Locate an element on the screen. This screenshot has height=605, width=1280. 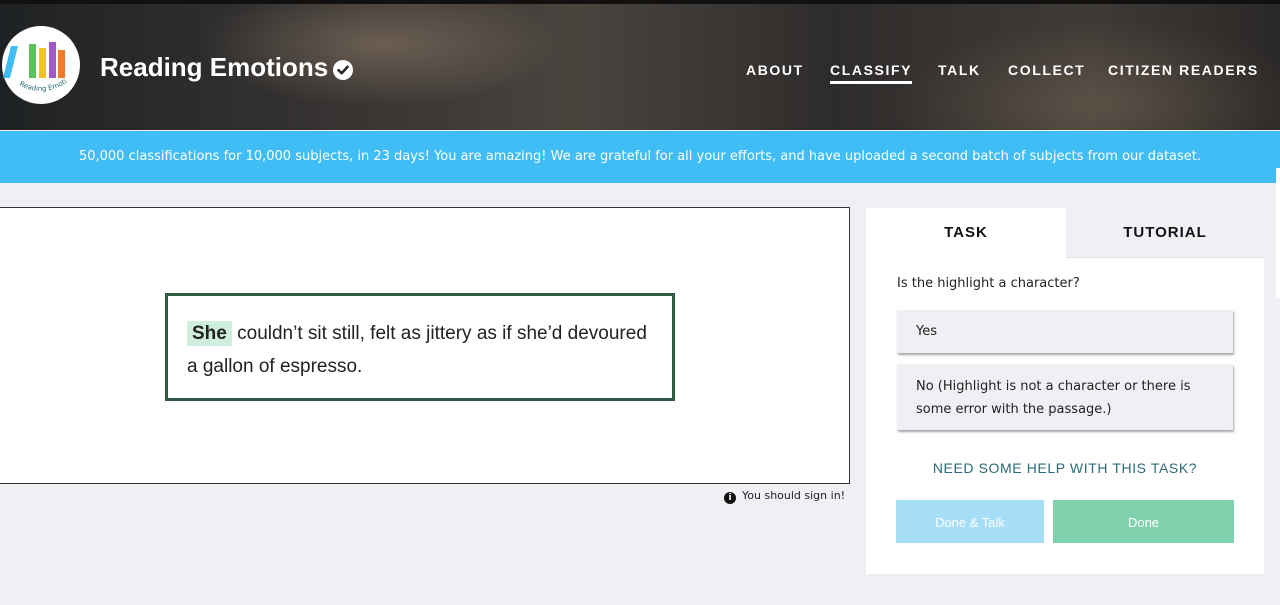
task-question: Is the highlight a character? is located at coordinates (988, 283).